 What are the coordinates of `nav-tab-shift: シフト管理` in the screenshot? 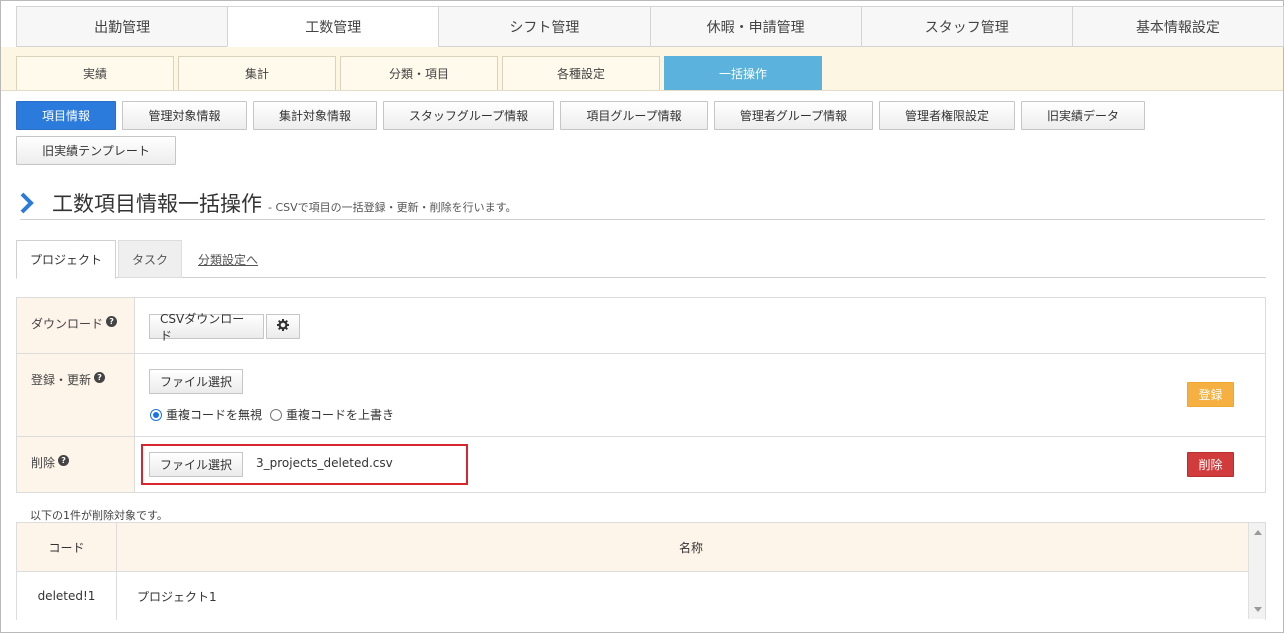 It's located at (544, 26).